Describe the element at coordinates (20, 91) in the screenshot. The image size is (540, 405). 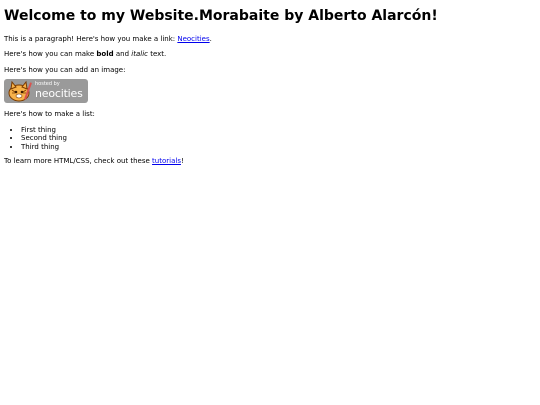
I see `neocities-cat-icon` at that location.